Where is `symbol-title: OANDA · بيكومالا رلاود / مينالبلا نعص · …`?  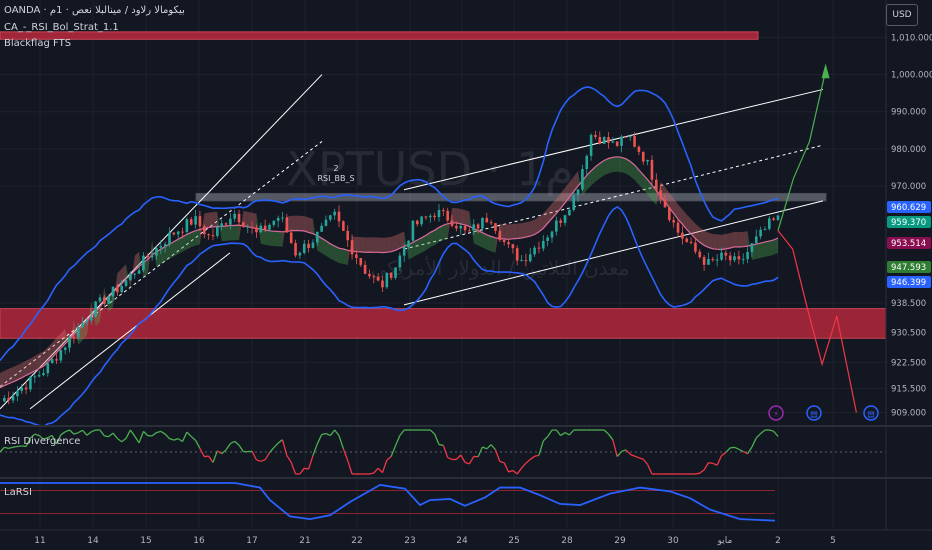
symbol-title: OANDA · بيكومالا رلاود / مينالبلا نعص · … is located at coordinates (94, 10).